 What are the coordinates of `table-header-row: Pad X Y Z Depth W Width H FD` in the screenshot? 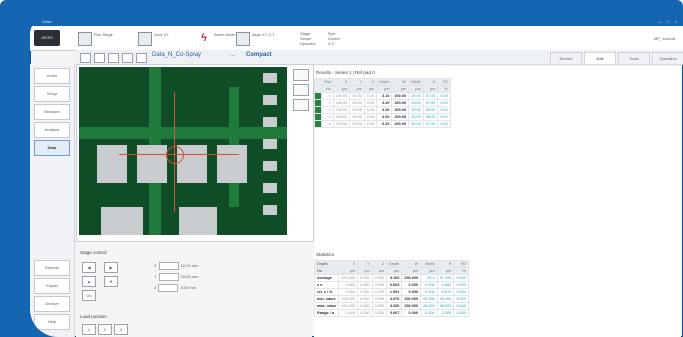 It's located at (382, 82).